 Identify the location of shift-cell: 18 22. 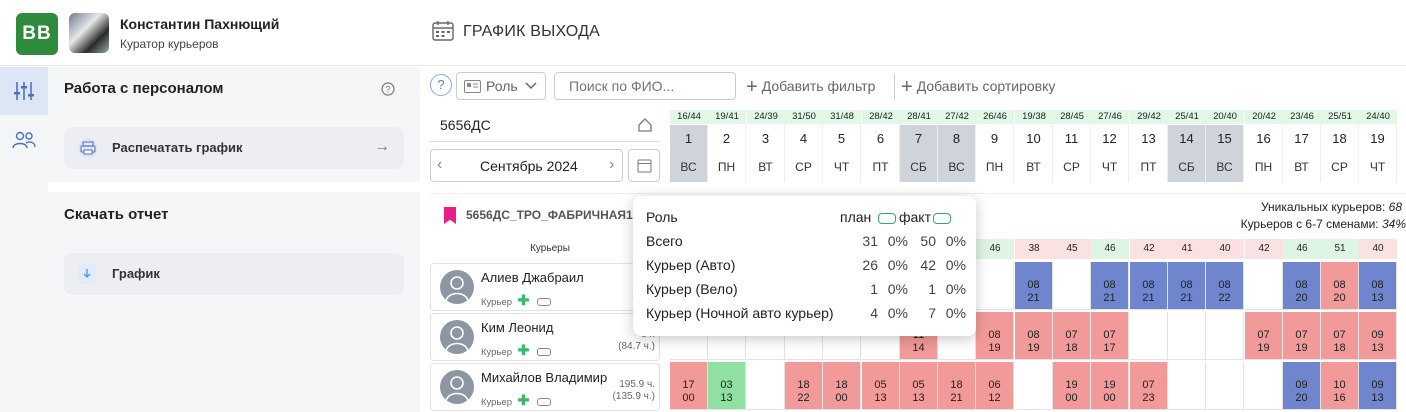
(804, 386).